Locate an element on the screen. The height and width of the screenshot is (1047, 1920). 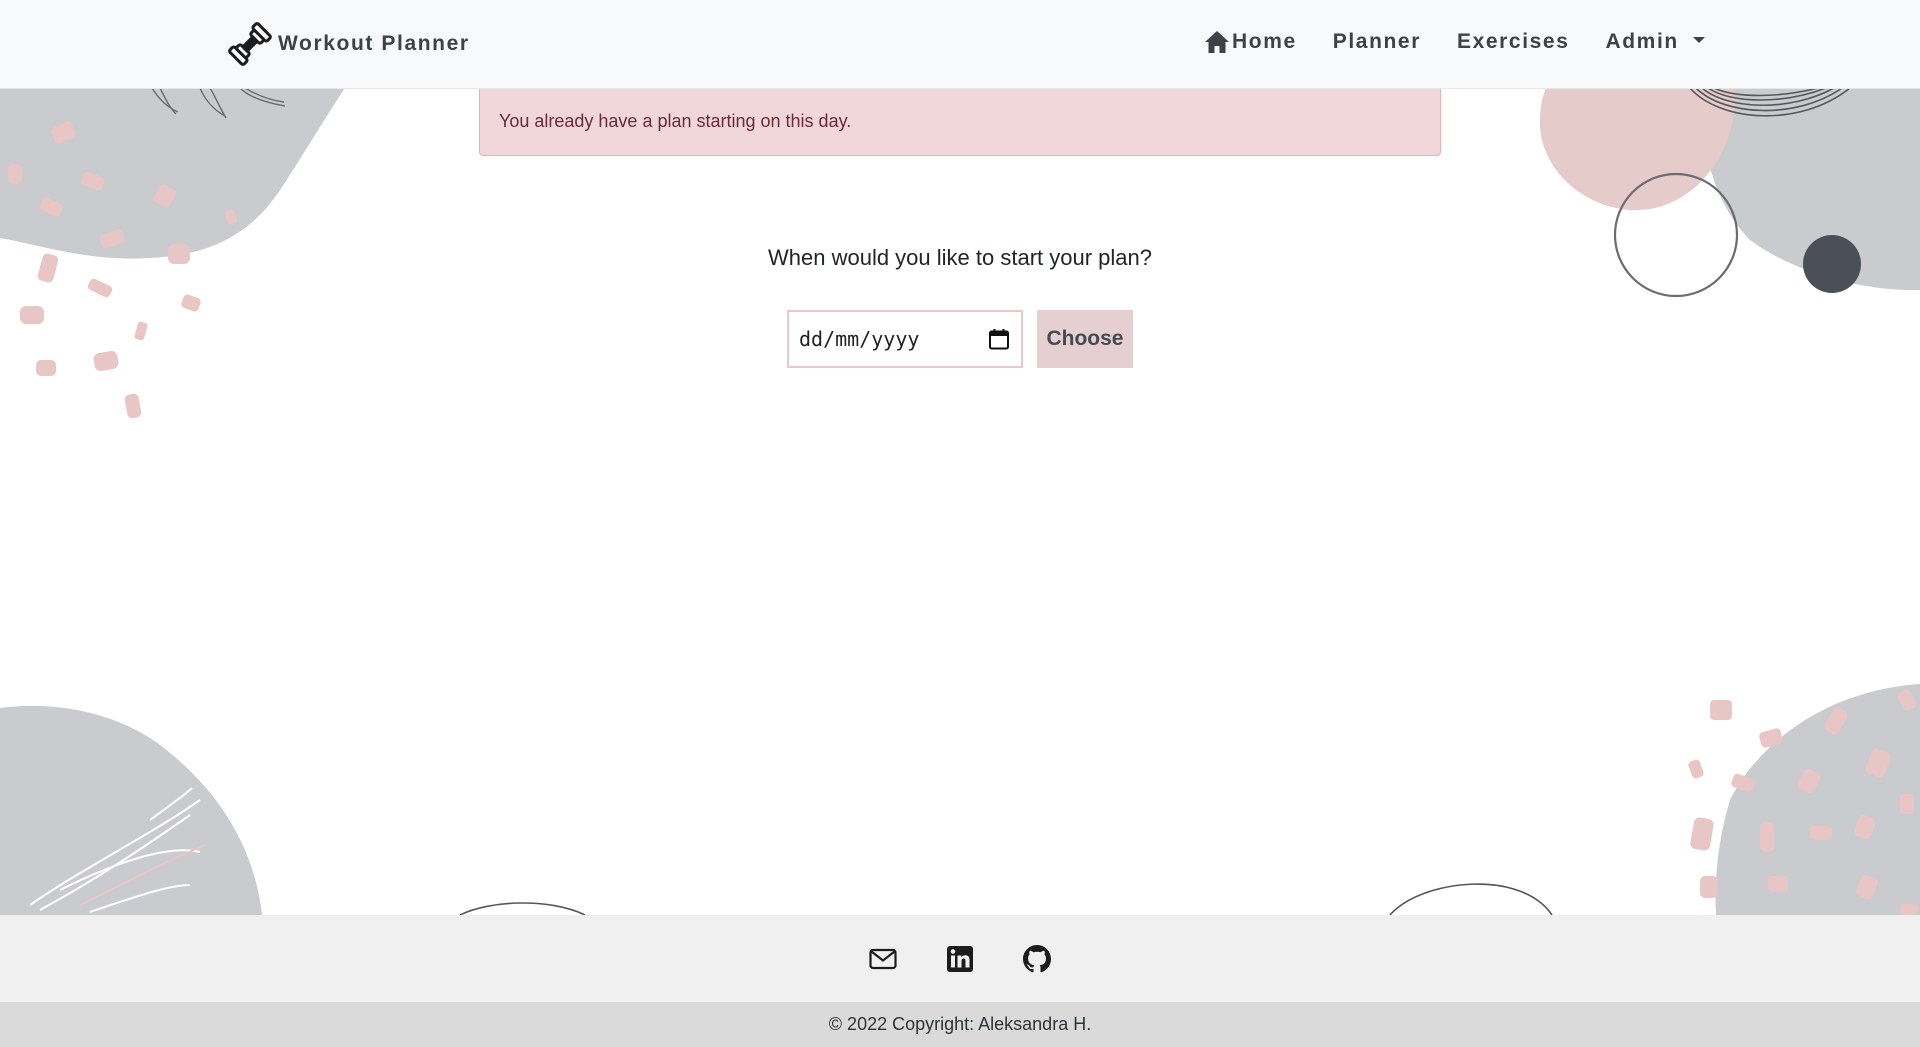
brand-title: Workout Planner is located at coordinates (374, 43).